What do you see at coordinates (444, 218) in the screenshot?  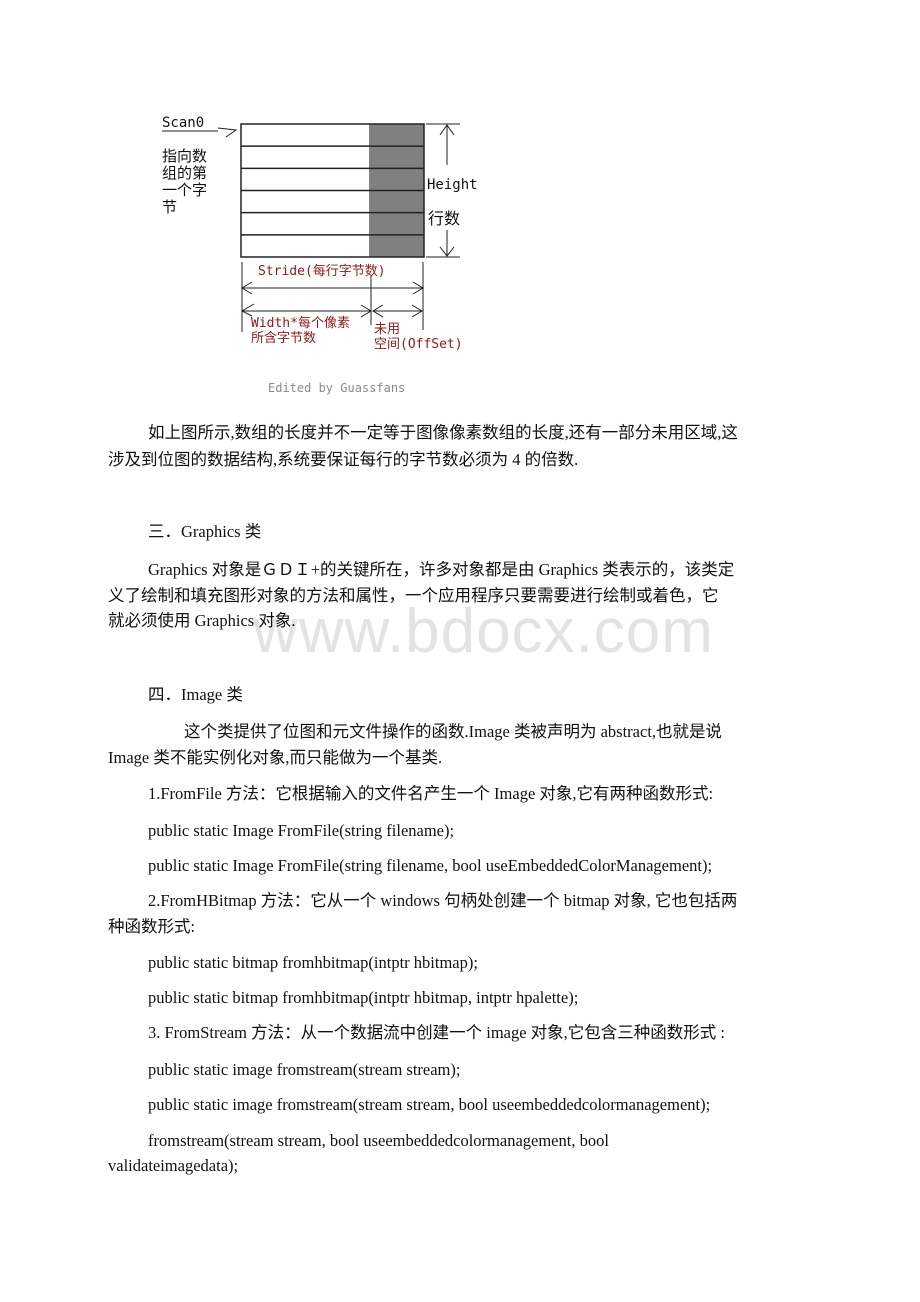 I see `rows-label: 行数` at bounding box center [444, 218].